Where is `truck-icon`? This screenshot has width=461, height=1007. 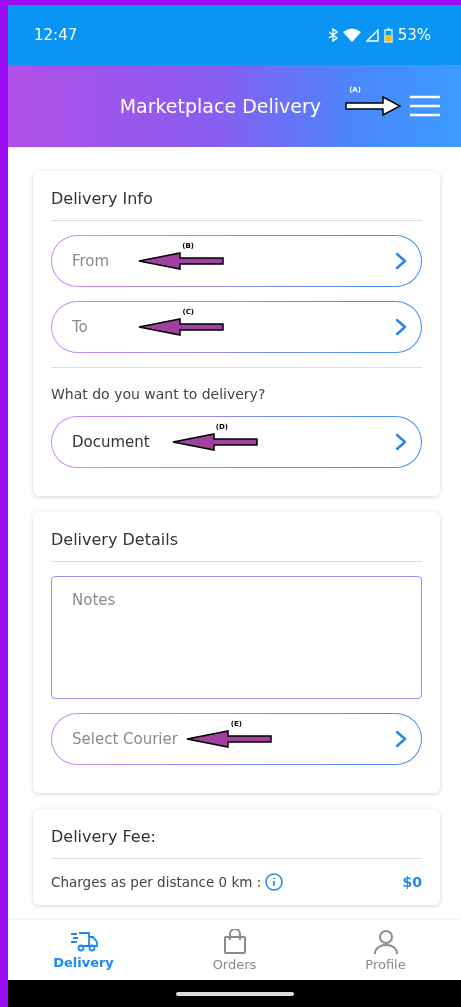 truck-icon is located at coordinates (83, 941).